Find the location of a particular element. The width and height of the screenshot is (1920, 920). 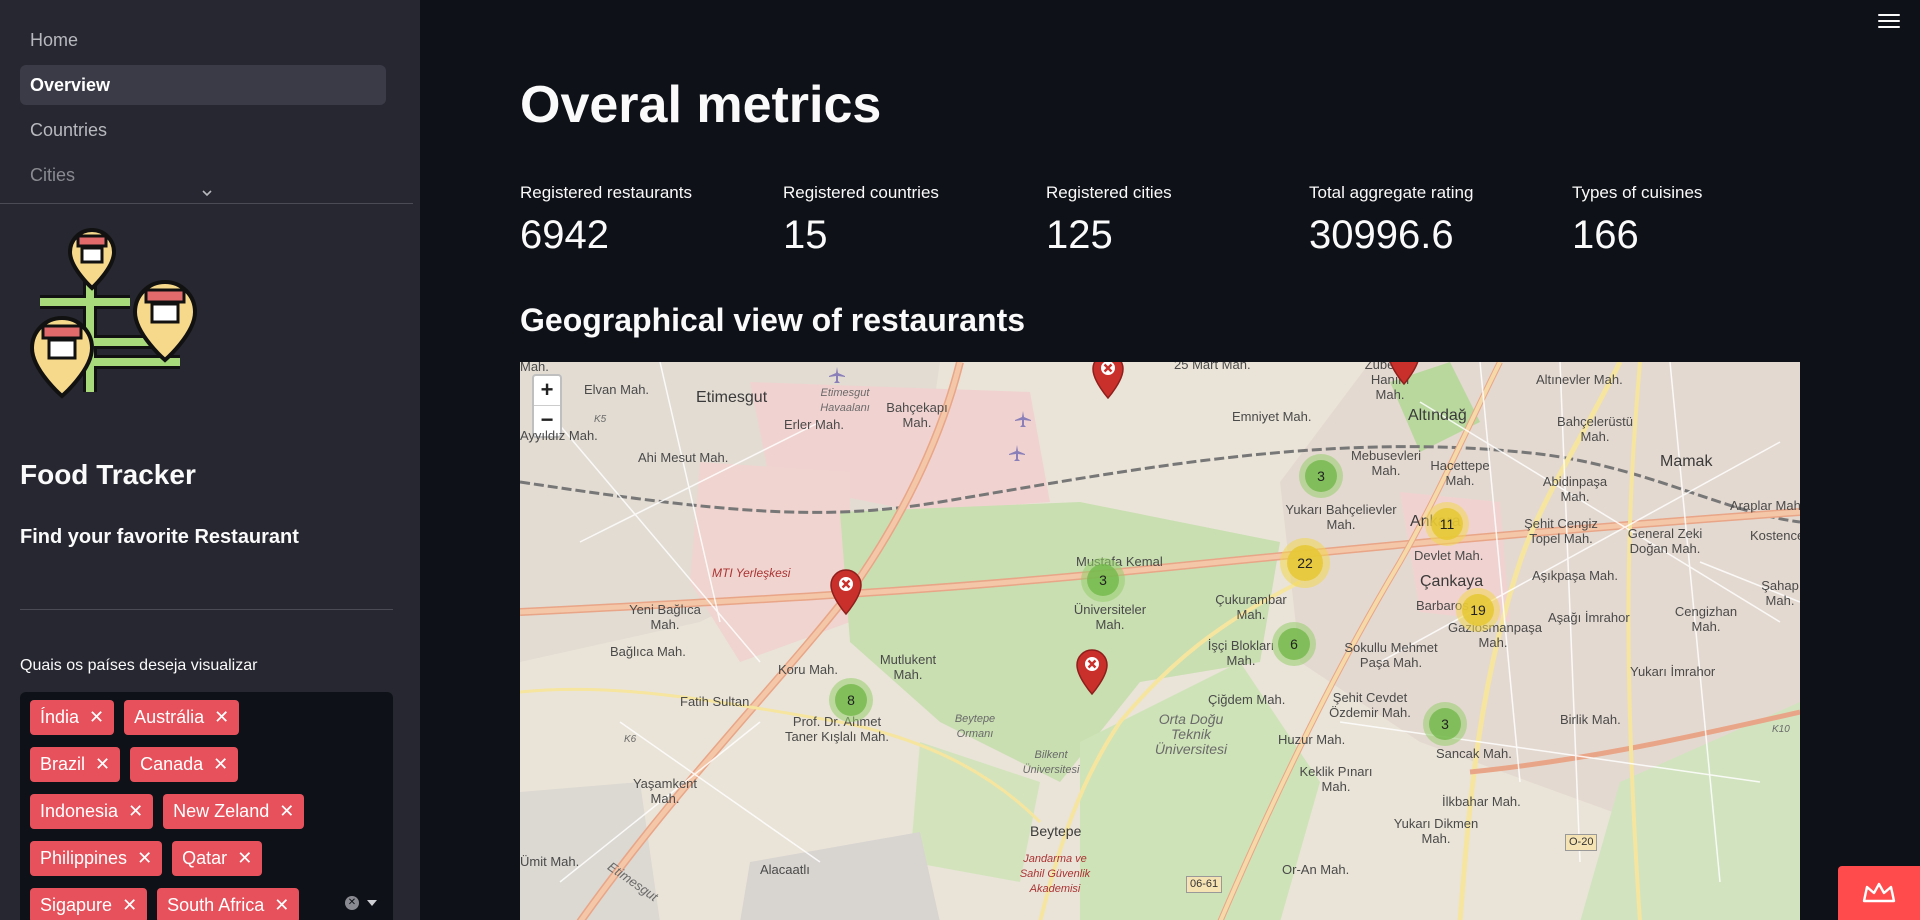

map-label: Bahçelerüstü Mah. is located at coordinates (1595, 429).